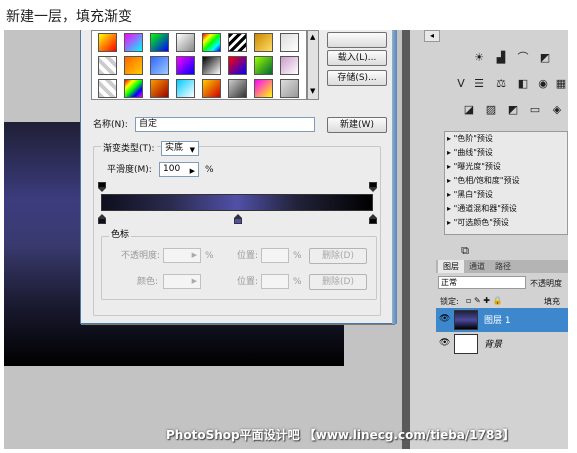  Describe the element at coordinates (491, 109) in the screenshot. I see `posterize-icon: ▨` at that location.